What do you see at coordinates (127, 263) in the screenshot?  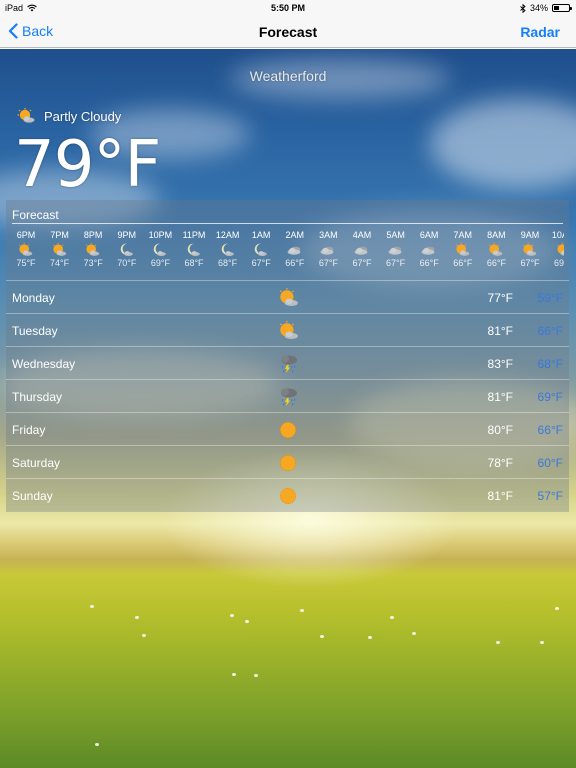 I see `hour-temperature: 70°F` at bounding box center [127, 263].